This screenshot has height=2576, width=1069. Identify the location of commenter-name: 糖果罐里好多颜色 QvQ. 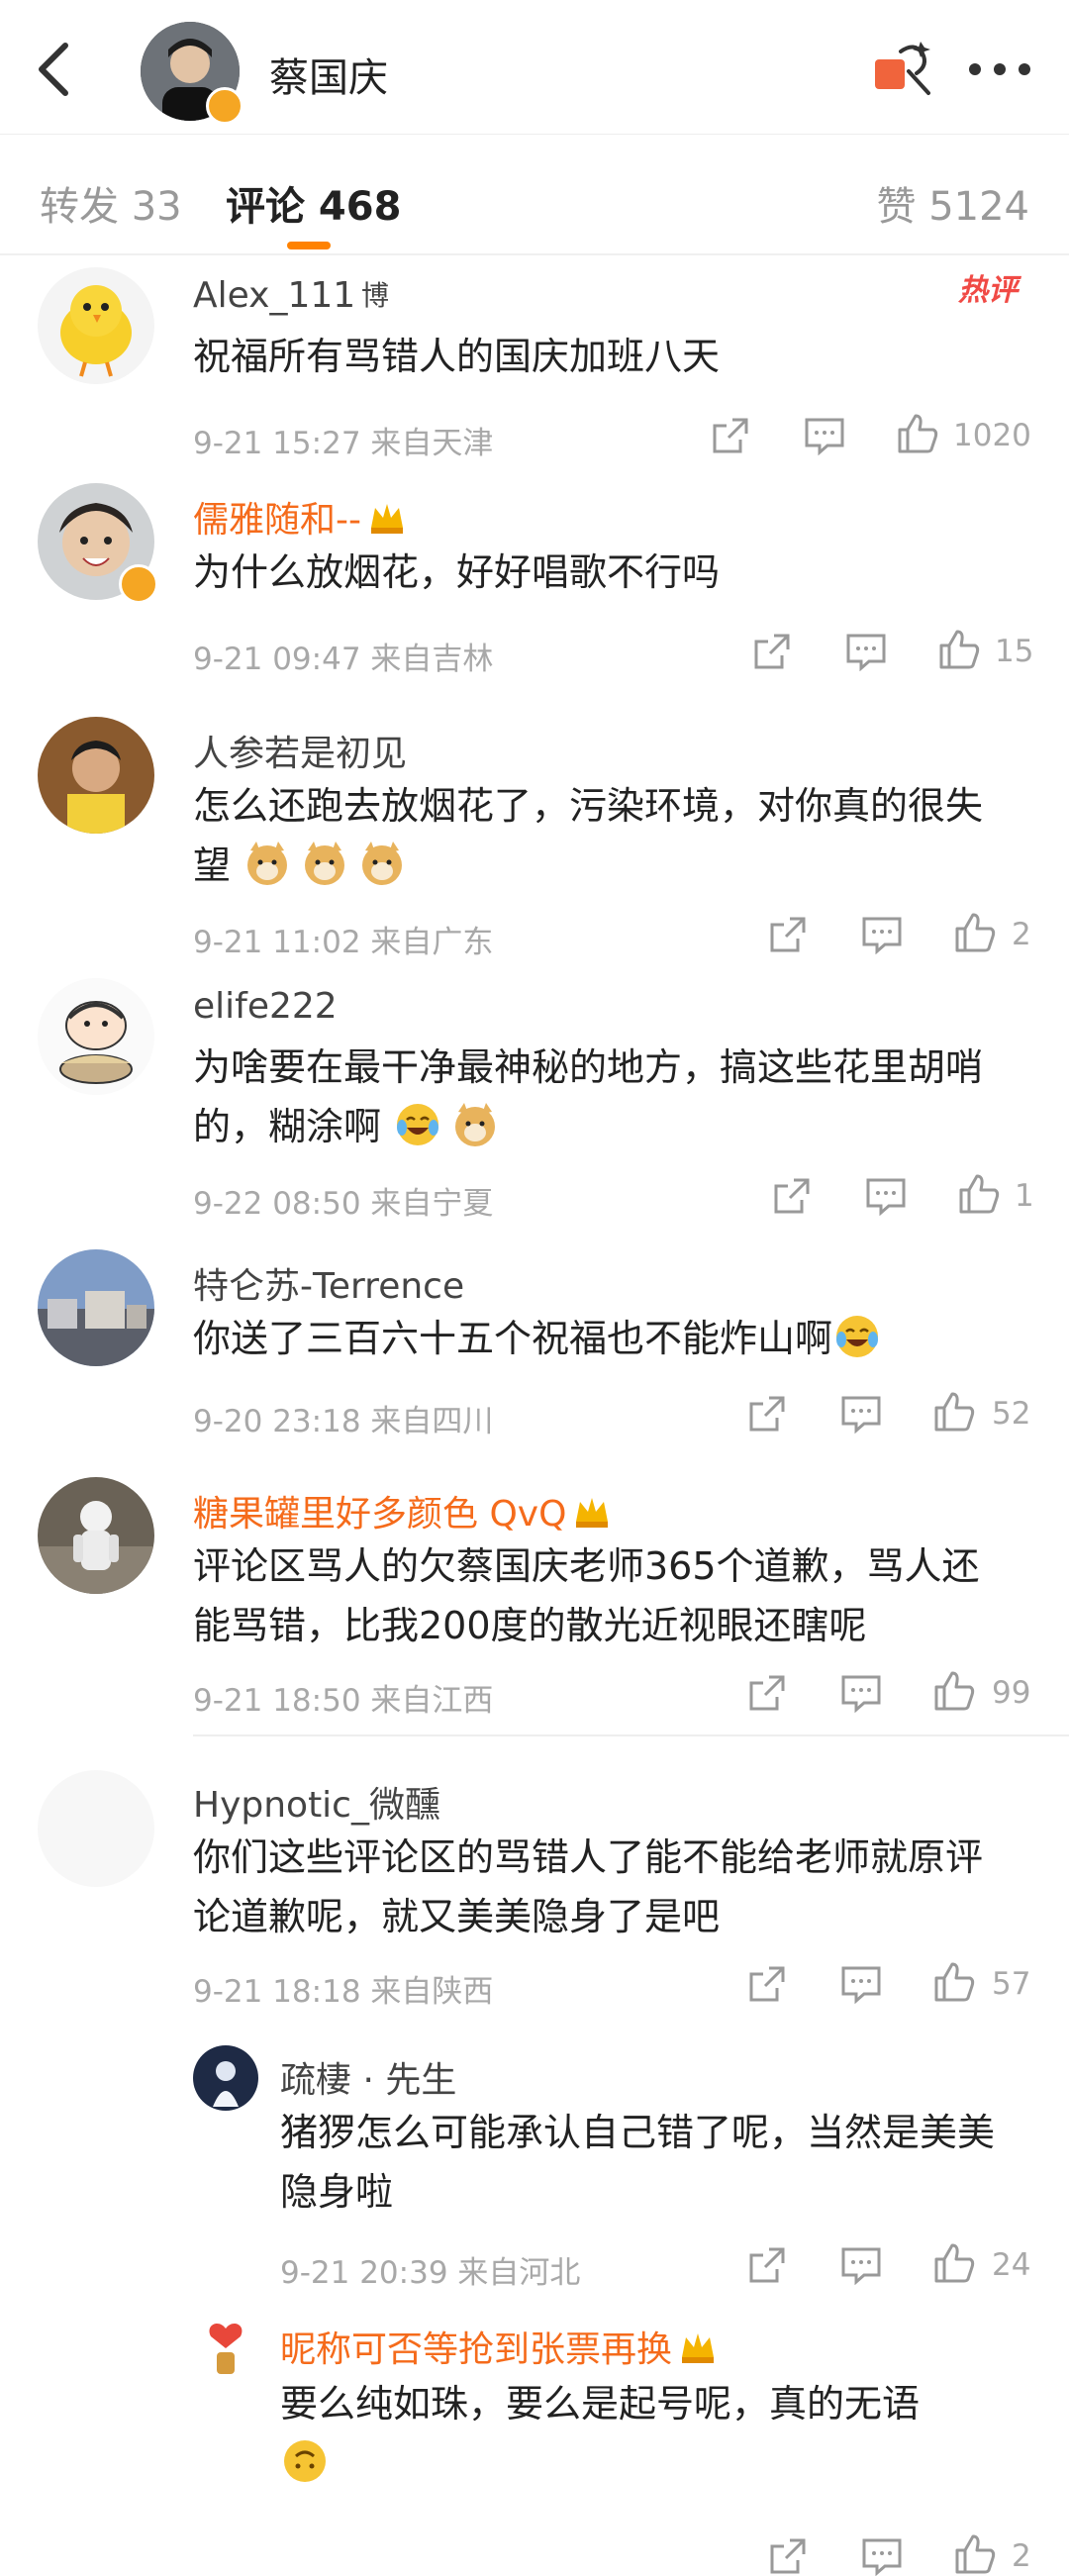
(402, 1510).